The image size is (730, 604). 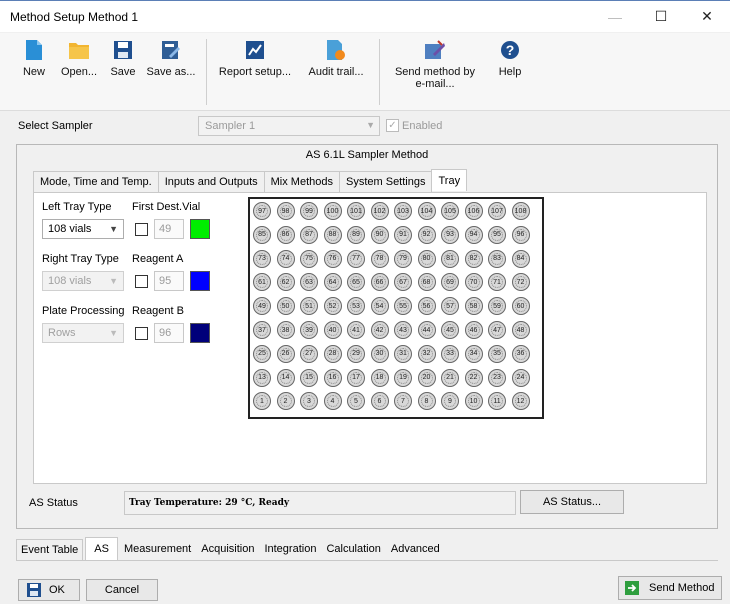 I want to click on tray-vial: 16, so click(x=332, y=377).